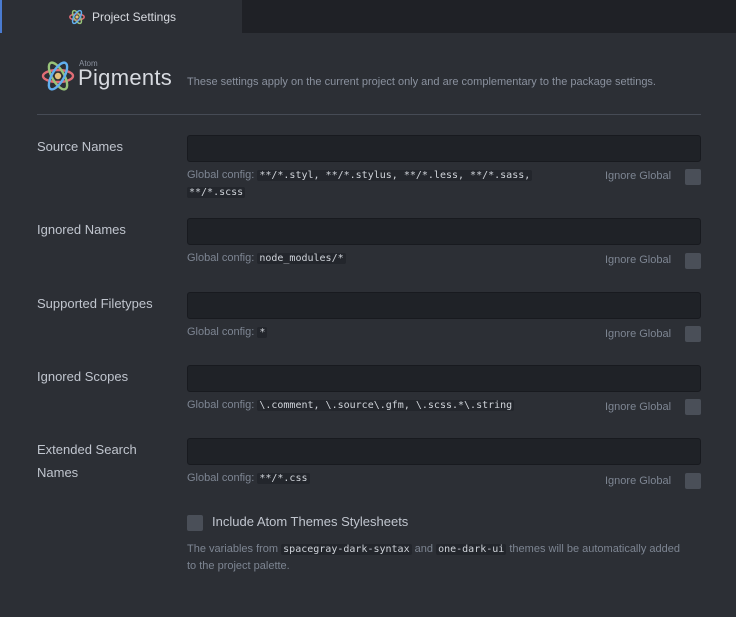 The image size is (736, 617). What do you see at coordinates (216, 192) in the screenshot?
I see `global-config-value-continued: **/*.scss` at bounding box center [216, 192].